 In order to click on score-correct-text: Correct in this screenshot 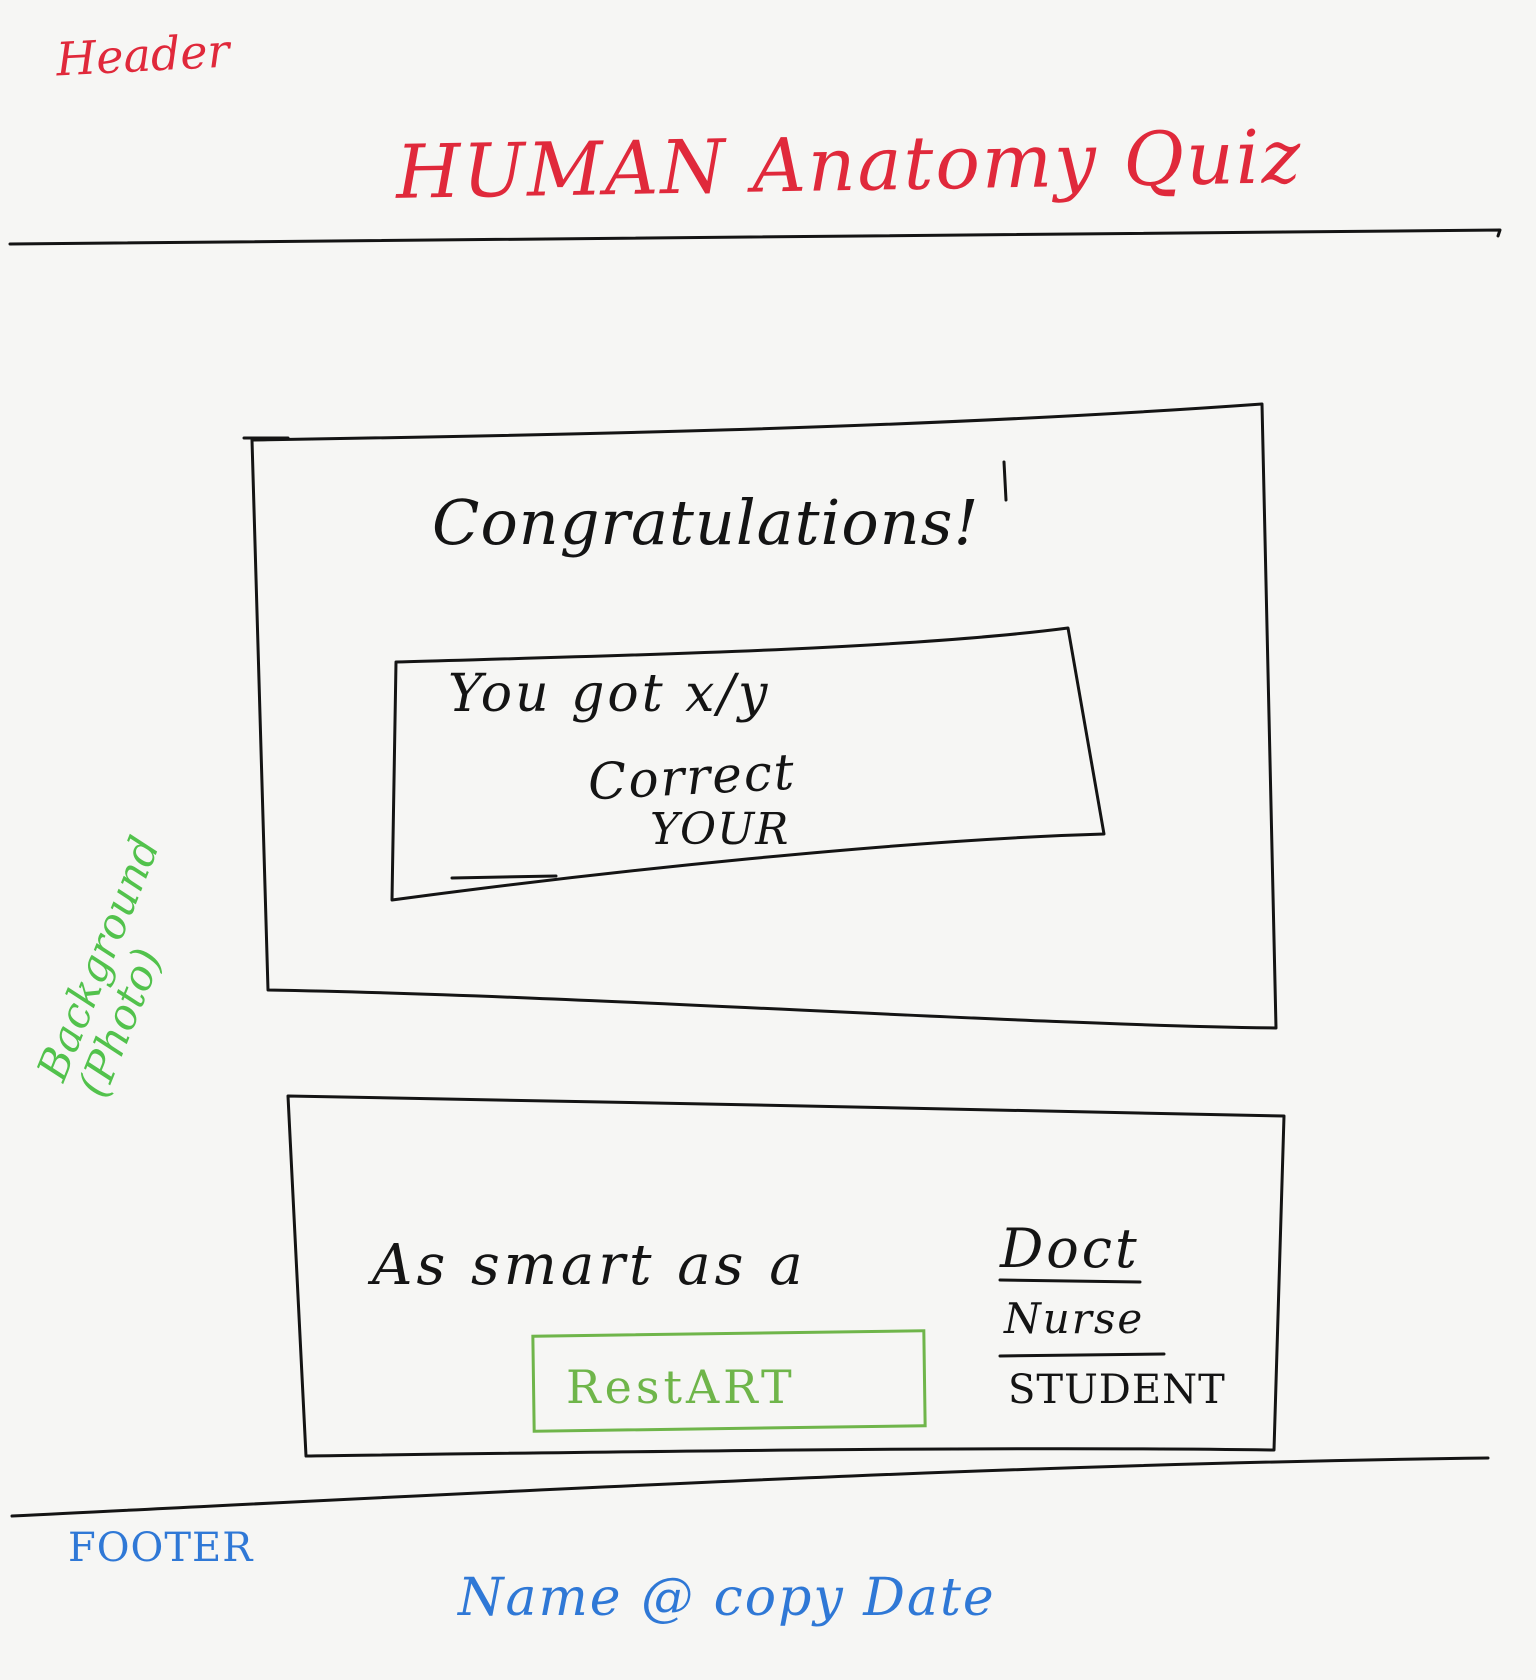, I will do `click(692, 777)`.